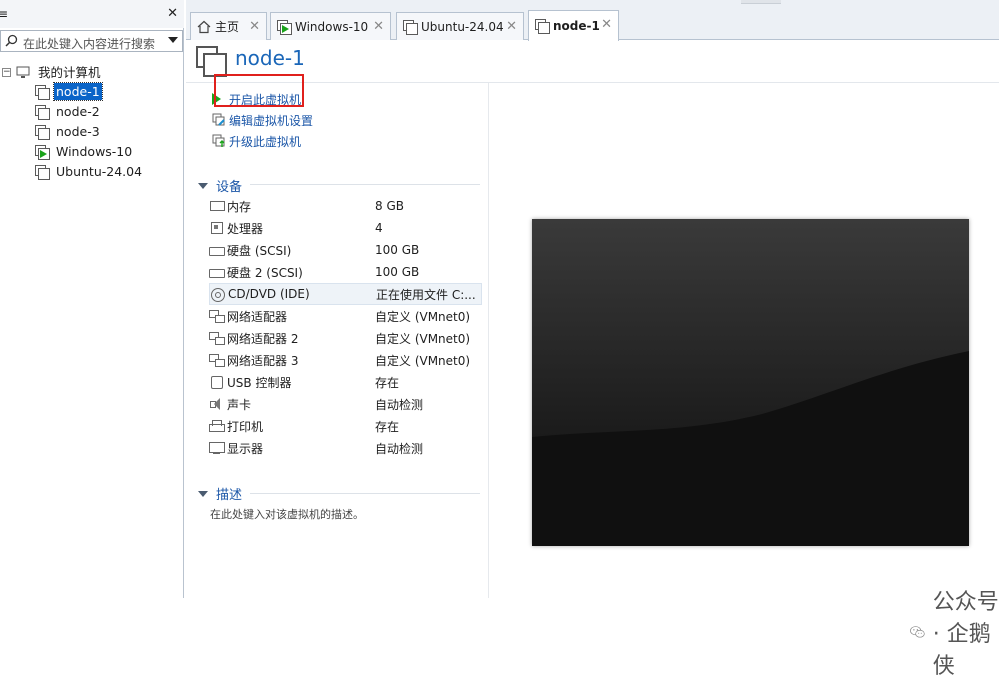 This screenshot has width=999, height=680. I want to click on printer-icon, so click(217, 426).